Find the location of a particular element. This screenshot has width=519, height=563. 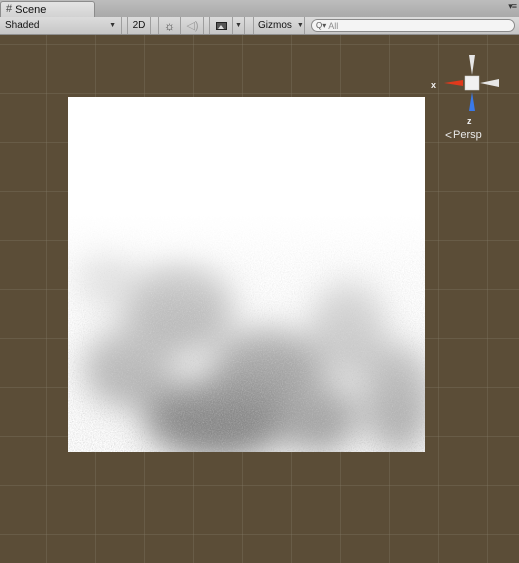

neg-x-axis-cone is located at coordinates (489, 83).